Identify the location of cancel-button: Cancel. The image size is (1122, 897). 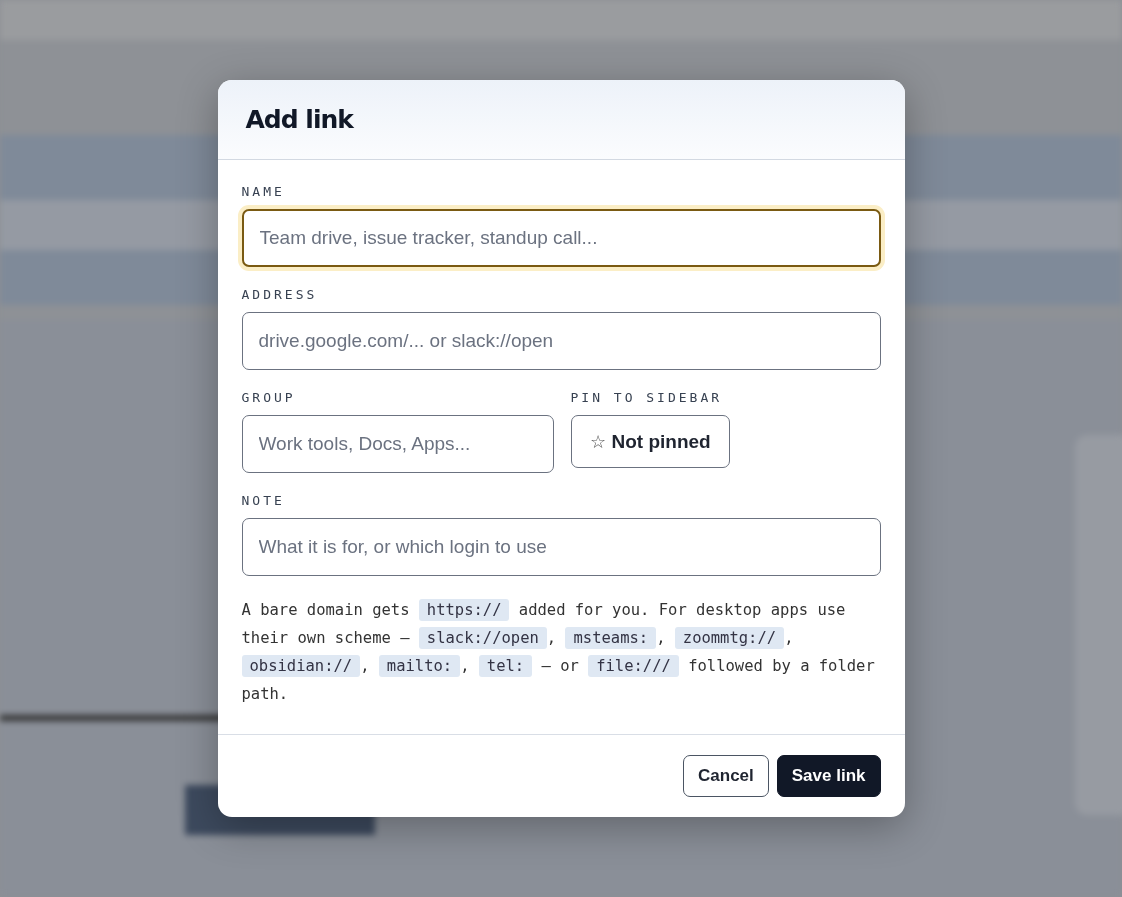
(726, 776).